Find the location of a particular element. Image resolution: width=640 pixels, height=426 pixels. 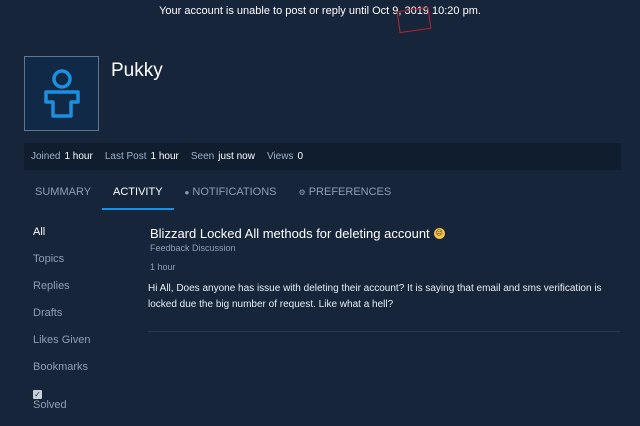

sidebar-item-drafts: Drafts is located at coordinates (61, 320).